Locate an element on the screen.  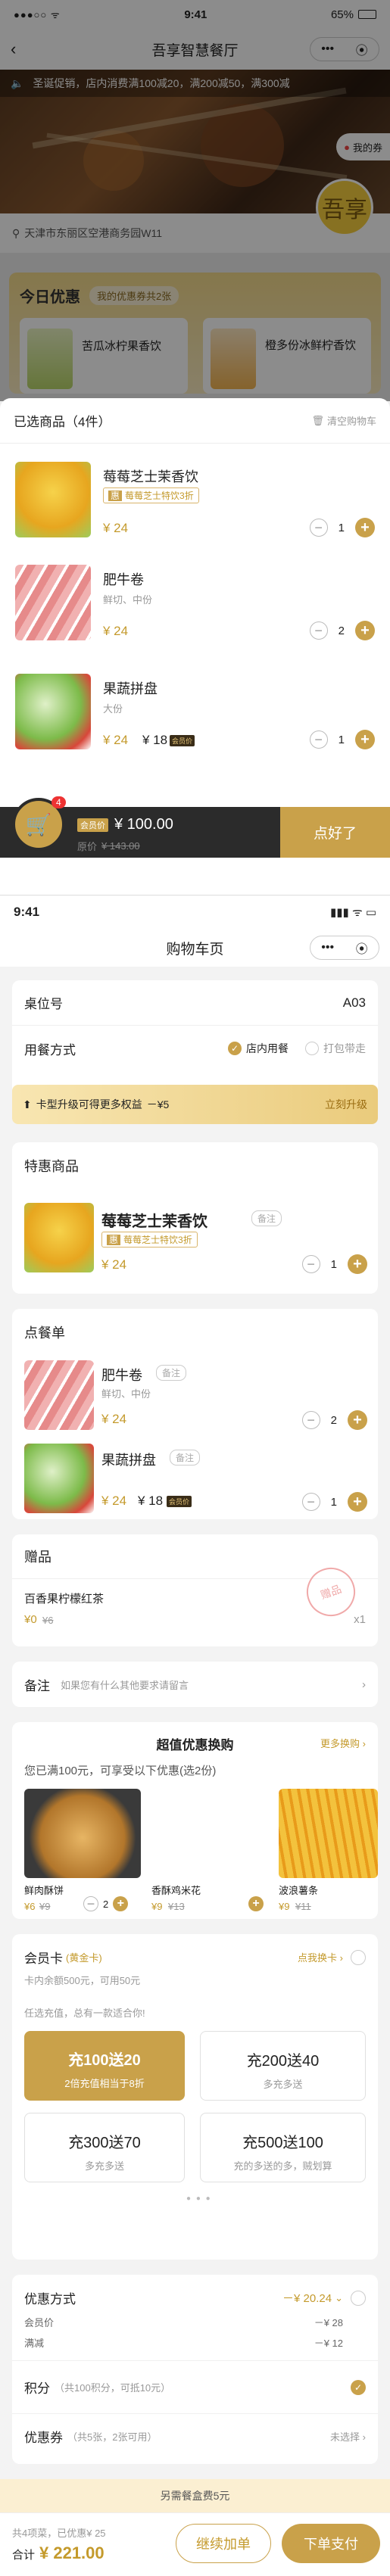
deal-name: 波浪薯条 is located at coordinates (299, 1891).